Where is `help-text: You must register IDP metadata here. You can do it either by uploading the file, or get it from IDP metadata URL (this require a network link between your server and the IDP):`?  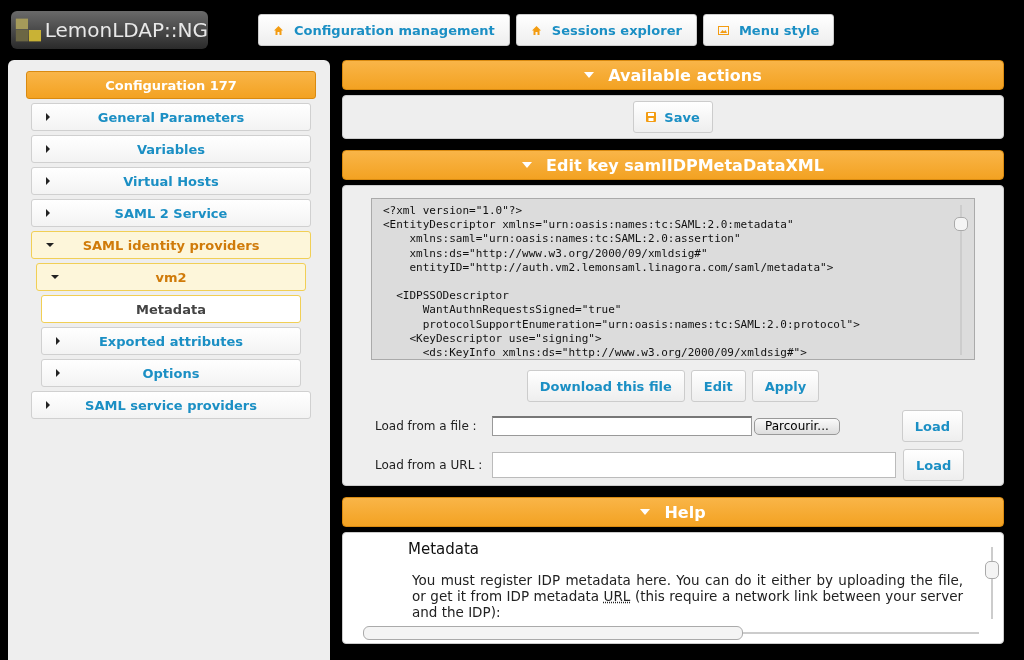 help-text: You must register IDP metadata here. You can do it either by uploading the file, or get it from IDP metadata URL (this require a network link between your server and the IDP): is located at coordinates (687, 596).